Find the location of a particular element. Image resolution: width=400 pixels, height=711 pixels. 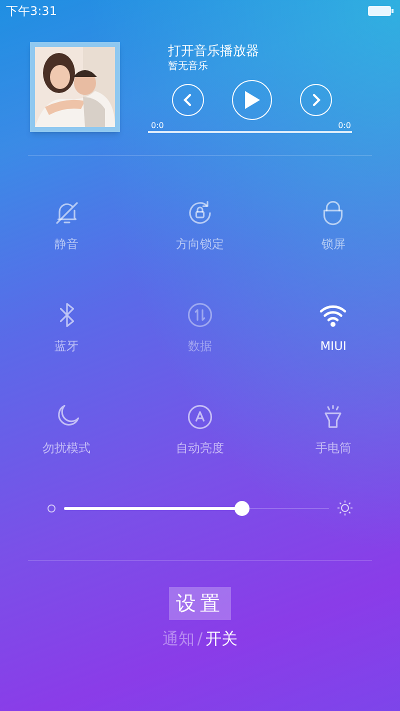

chevron-left-icon is located at coordinates (188, 100).